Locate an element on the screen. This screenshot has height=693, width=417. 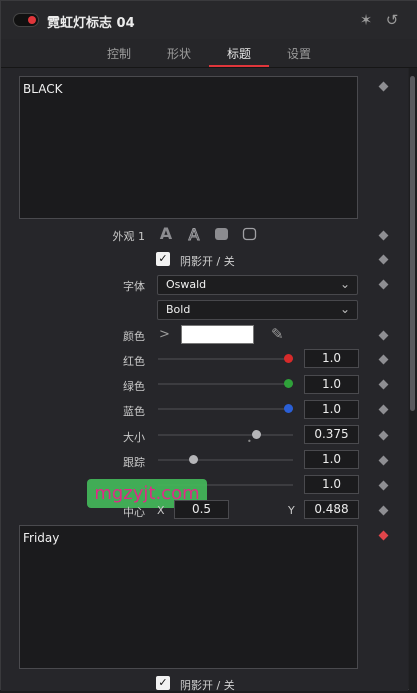
expand-color-button: > is located at coordinates (164, 334).